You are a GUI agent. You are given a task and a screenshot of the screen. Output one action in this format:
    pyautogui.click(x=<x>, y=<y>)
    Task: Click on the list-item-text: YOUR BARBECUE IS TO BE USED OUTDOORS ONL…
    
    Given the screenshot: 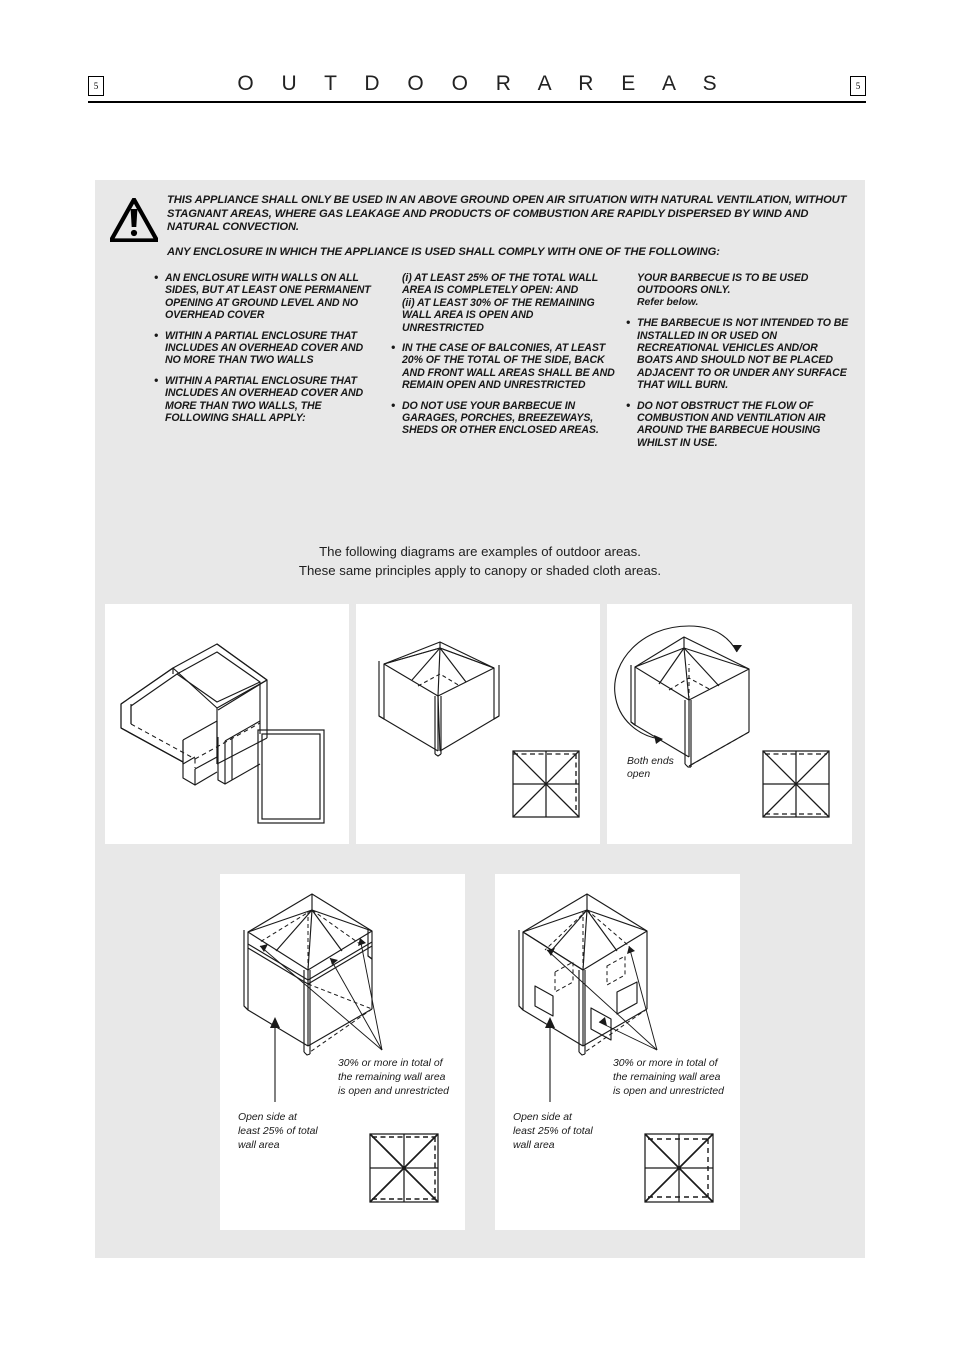 What is the action you would take?
    pyautogui.click(x=723, y=284)
    